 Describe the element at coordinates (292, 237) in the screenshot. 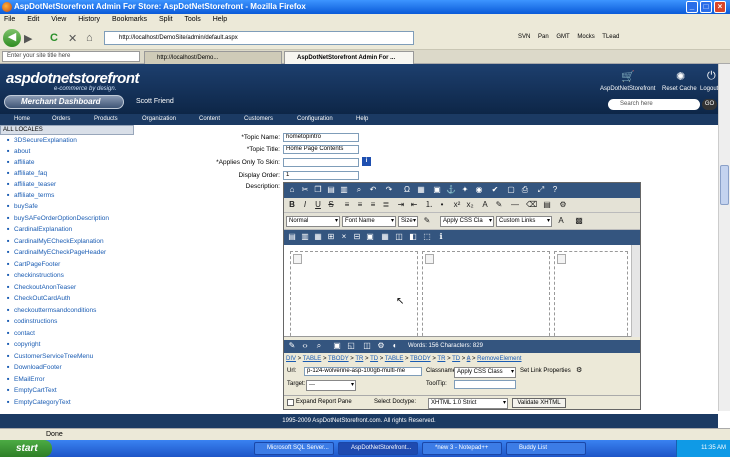

I see `insert-row-icon: ▤` at that location.